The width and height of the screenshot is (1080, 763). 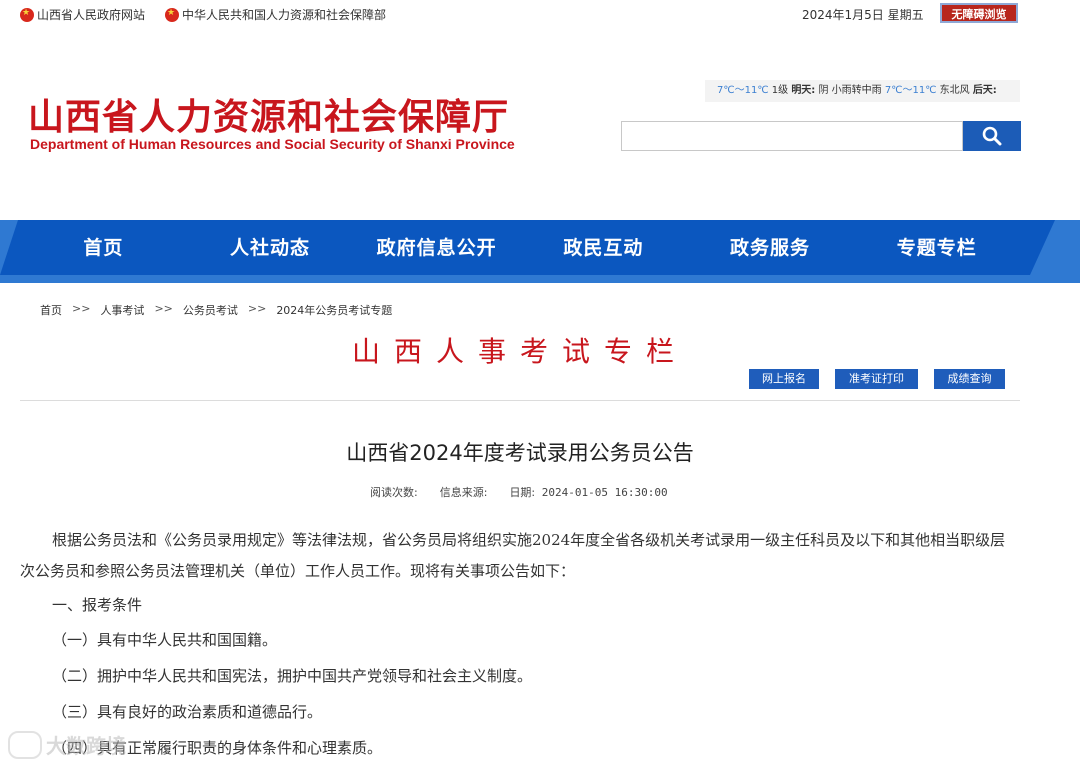 I want to click on weather-tomorrow-label: 明天:, so click(x=803, y=90).